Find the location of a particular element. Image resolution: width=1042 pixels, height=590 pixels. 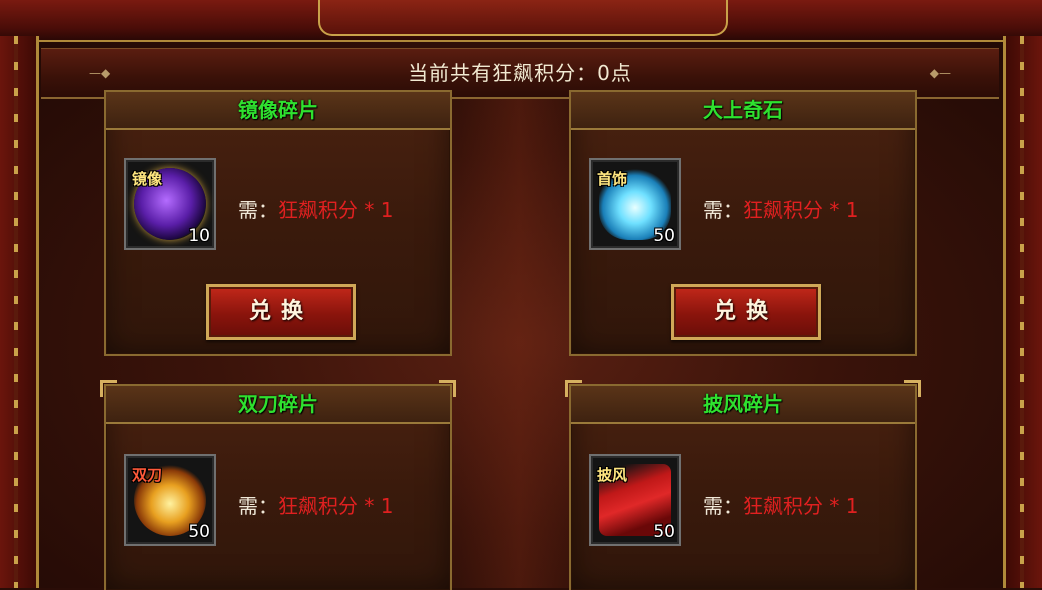

item-slot: 镜像 10 is located at coordinates (170, 204).